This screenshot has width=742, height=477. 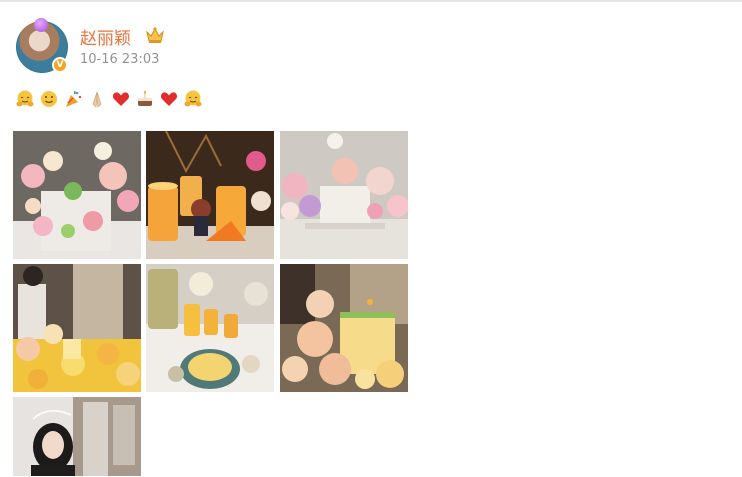 What do you see at coordinates (344, 328) in the screenshot?
I see `photo-woman-cake-roses` at bounding box center [344, 328].